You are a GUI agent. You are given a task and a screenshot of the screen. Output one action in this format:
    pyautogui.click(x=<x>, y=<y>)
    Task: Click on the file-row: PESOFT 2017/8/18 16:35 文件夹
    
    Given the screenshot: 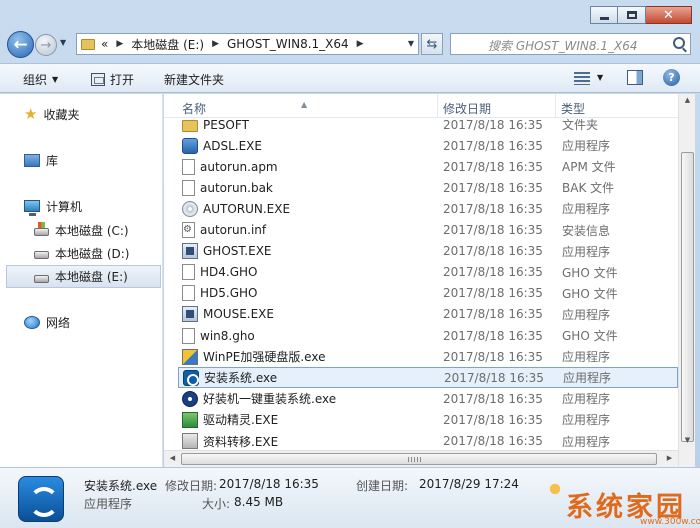 What is the action you would take?
    pyautogui.click(x=428, y=124)
    